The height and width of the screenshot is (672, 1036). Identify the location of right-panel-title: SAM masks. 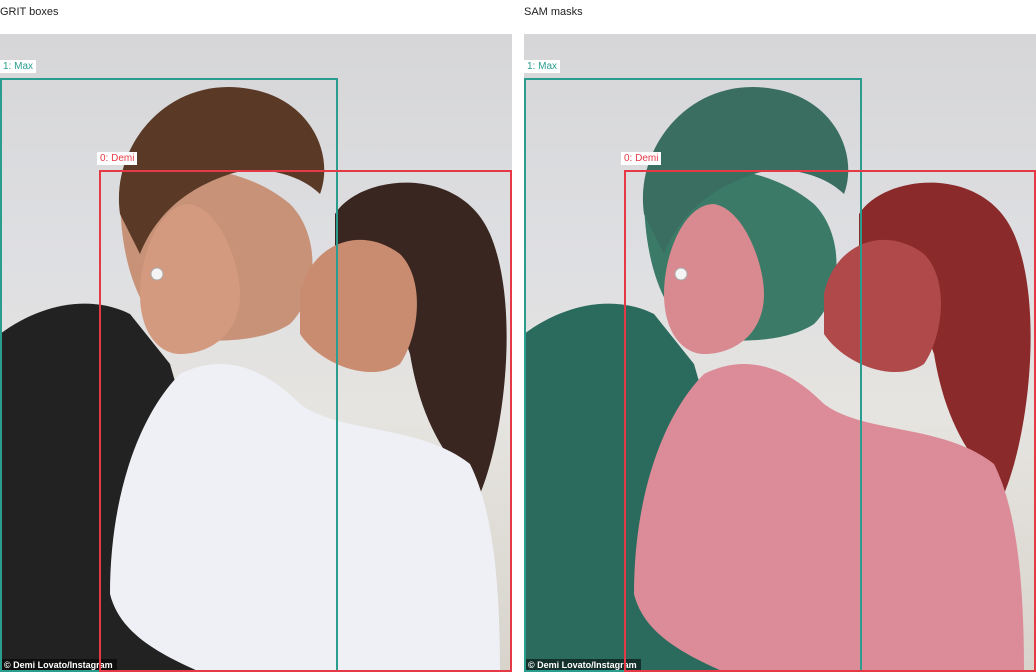
(553, 12).